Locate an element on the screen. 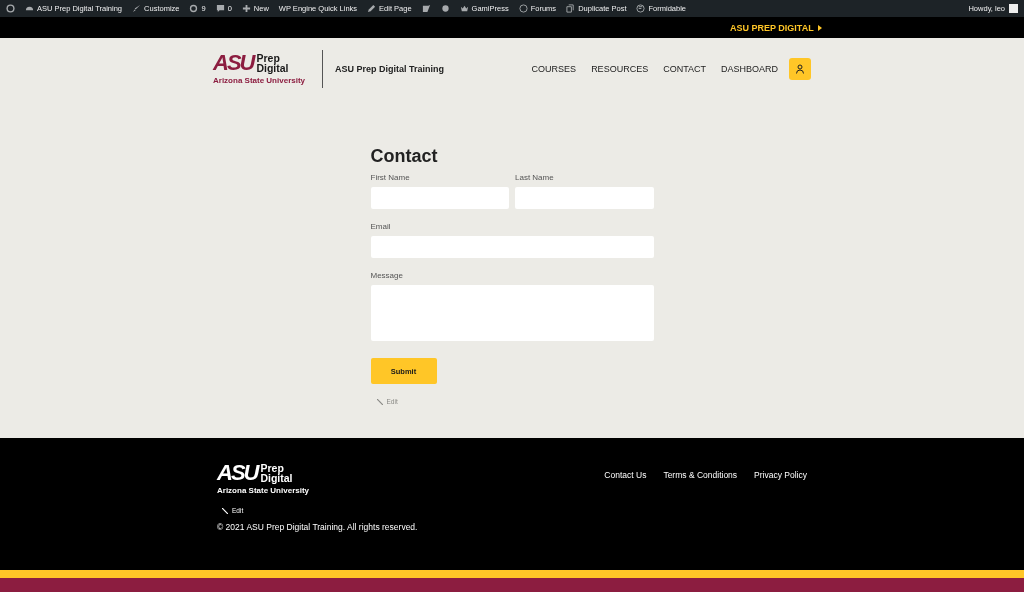  copy-icon is located at coordinates (571, 8).